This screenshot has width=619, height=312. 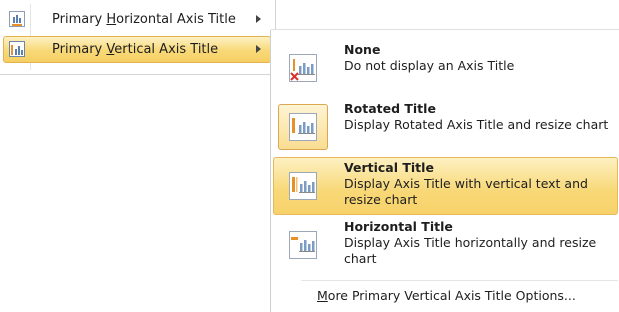 I want to click on rotated-title-icon, so click(x=303, y=127).